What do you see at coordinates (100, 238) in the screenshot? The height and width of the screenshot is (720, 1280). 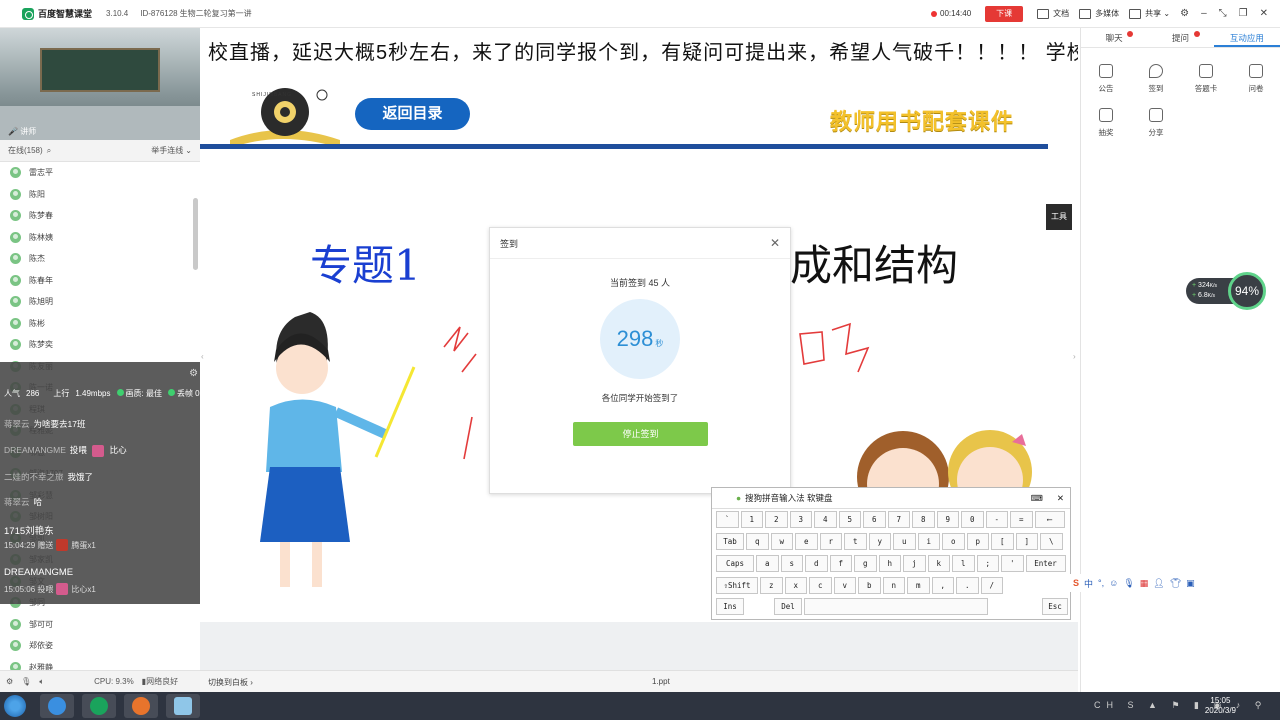 I see `user-list-item: 陈林姨` at bounding box center [100, 238].